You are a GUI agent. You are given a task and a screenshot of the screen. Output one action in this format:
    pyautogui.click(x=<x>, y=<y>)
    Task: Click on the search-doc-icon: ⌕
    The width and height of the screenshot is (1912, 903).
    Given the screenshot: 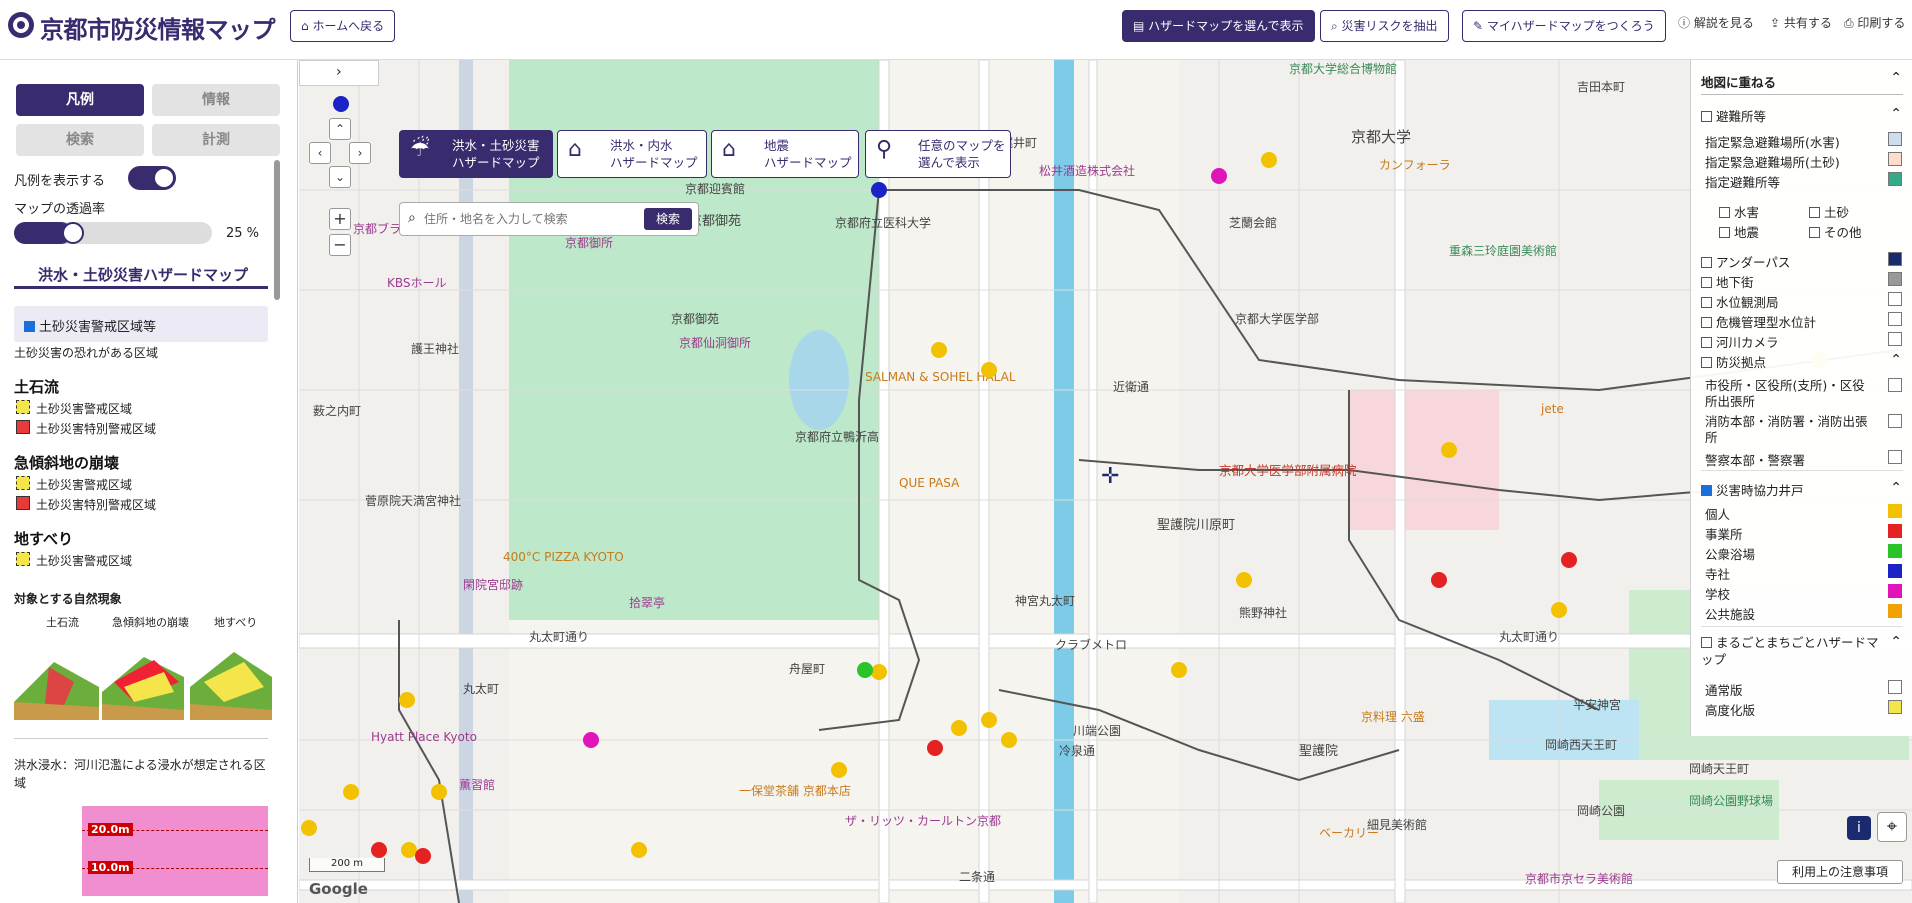 What is the action you would take?
    pyautogui.click(x=1336, y=26)
    